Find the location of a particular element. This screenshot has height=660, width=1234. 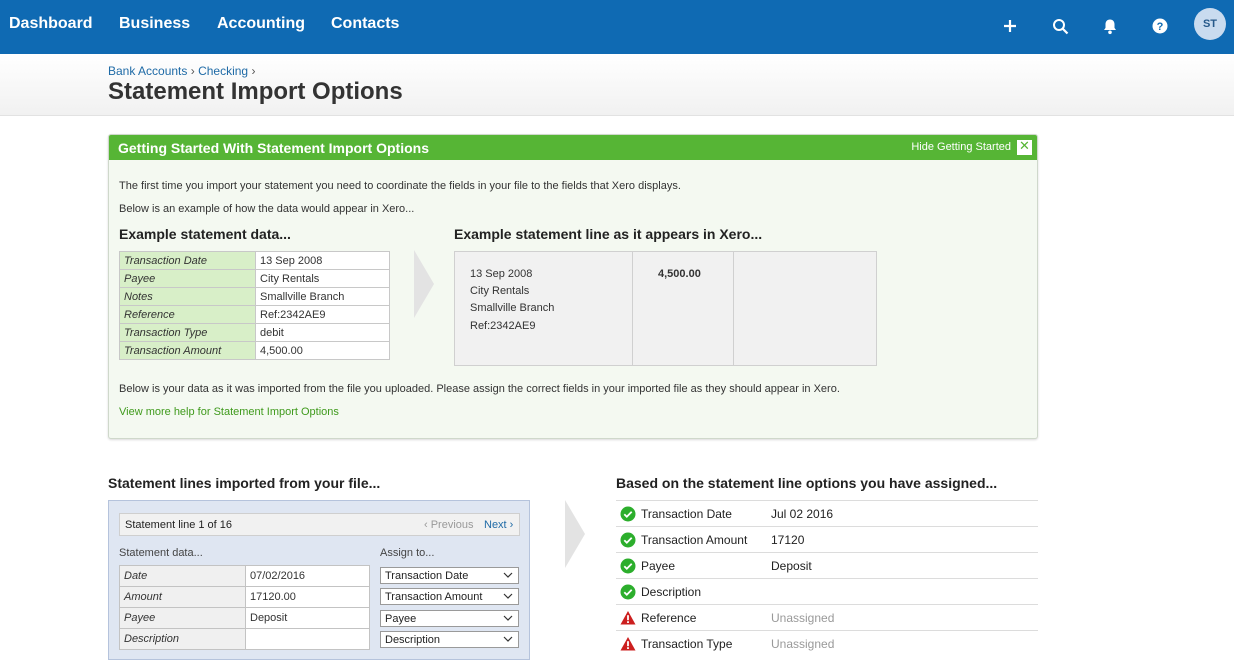

breadcrumb-bank-accounts: Bank Accounts is located at coordinates (147, 71).